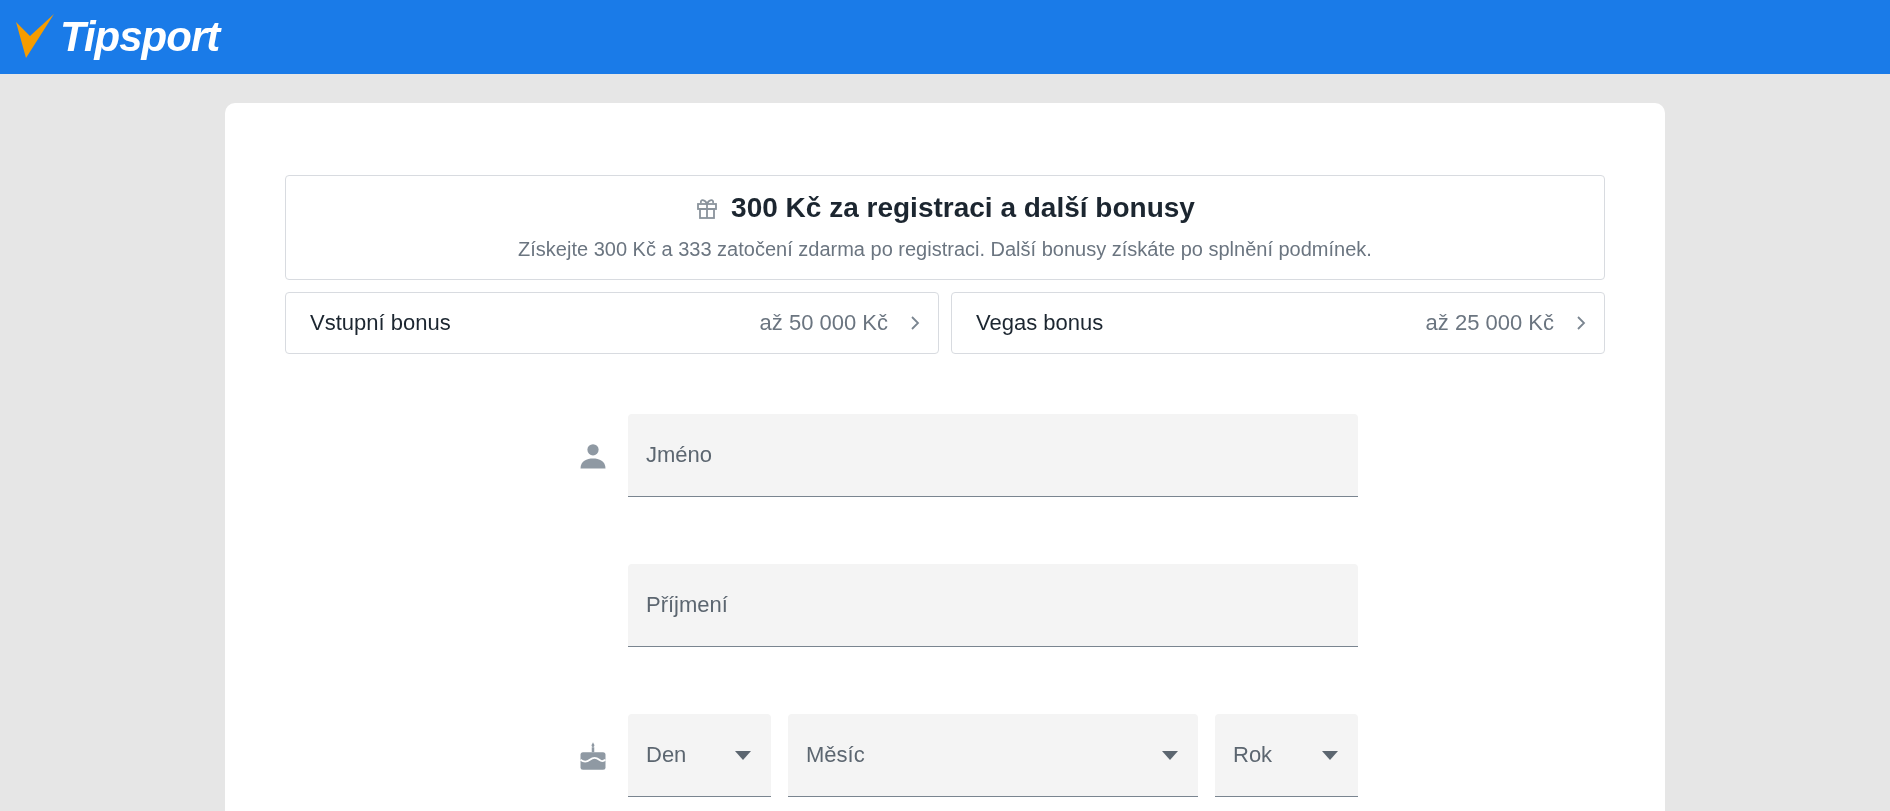 The width and height of the screenshot is (1890, 811). I want to click on bonus-link: Vegas bonus až 25 000 Kč, so click(1278, 323).